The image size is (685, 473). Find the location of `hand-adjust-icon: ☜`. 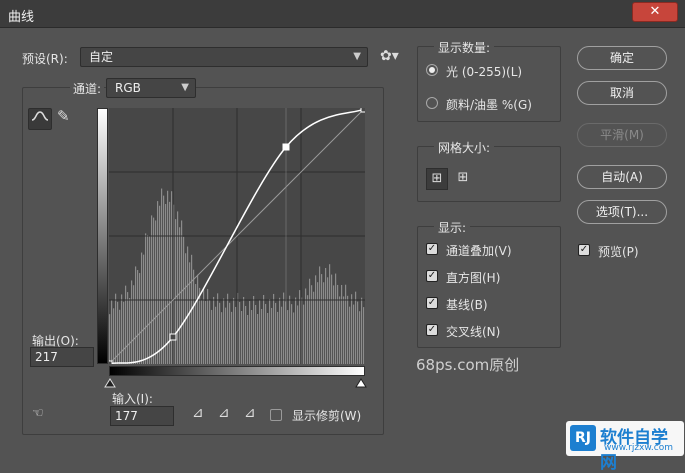

hand-adjust-icon: ☜ is located at coordinates (38, 413).